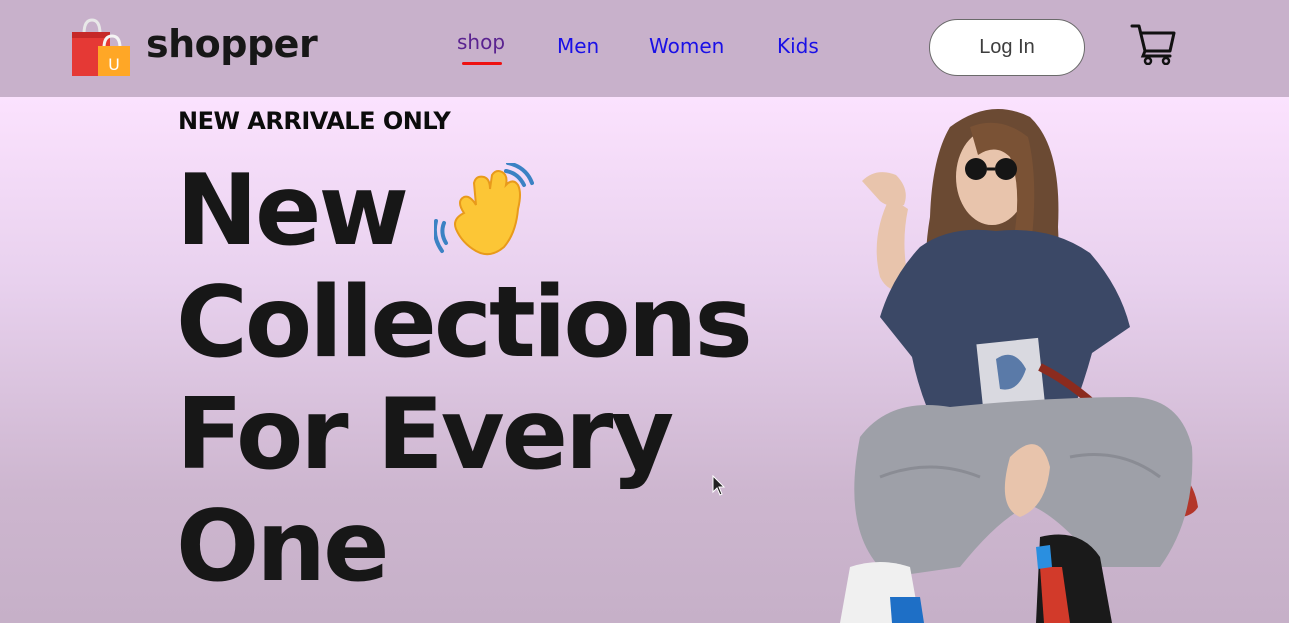  I want to click on nav-item-women: Women, so click(686, 46).